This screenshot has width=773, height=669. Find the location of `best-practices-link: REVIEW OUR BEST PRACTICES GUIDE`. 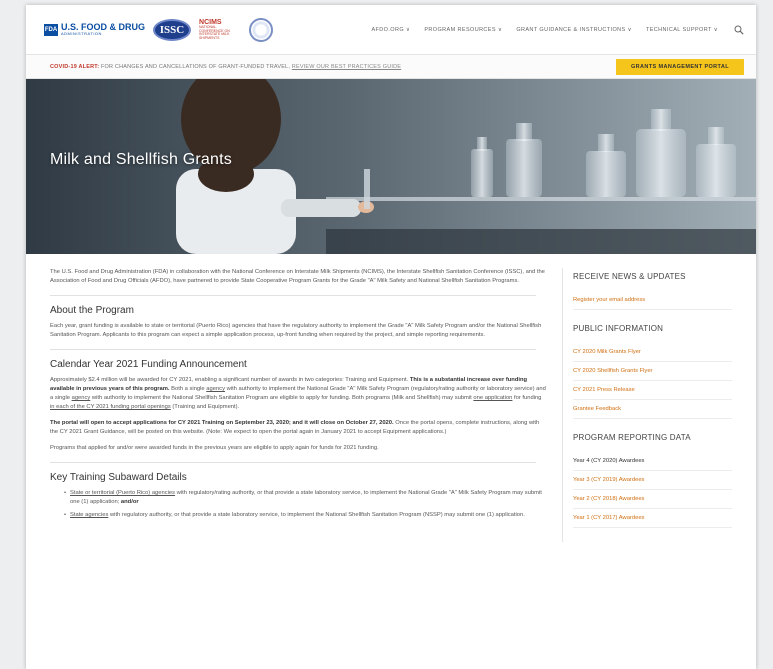

best-practices-link: REVIEW OUR BEST PRACTICES GUIDE is located at coordinates (346, 67).